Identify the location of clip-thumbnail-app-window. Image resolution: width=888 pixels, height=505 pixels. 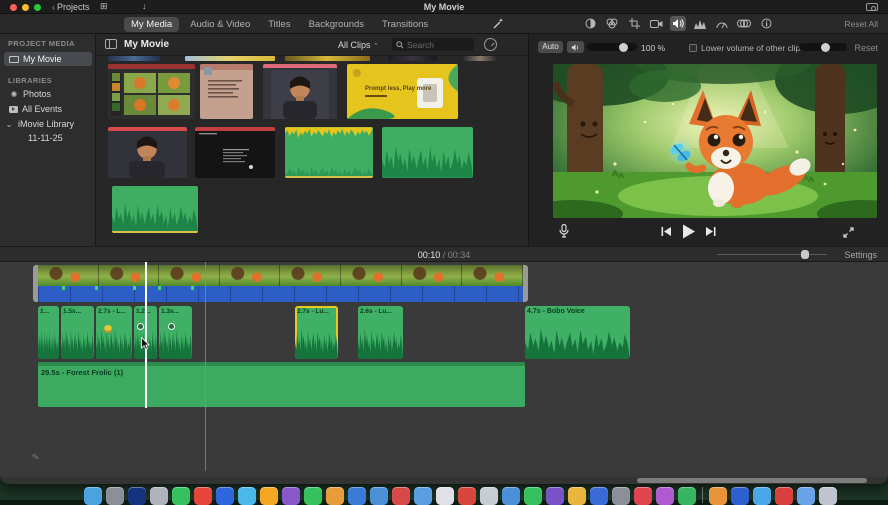
(151, 91).